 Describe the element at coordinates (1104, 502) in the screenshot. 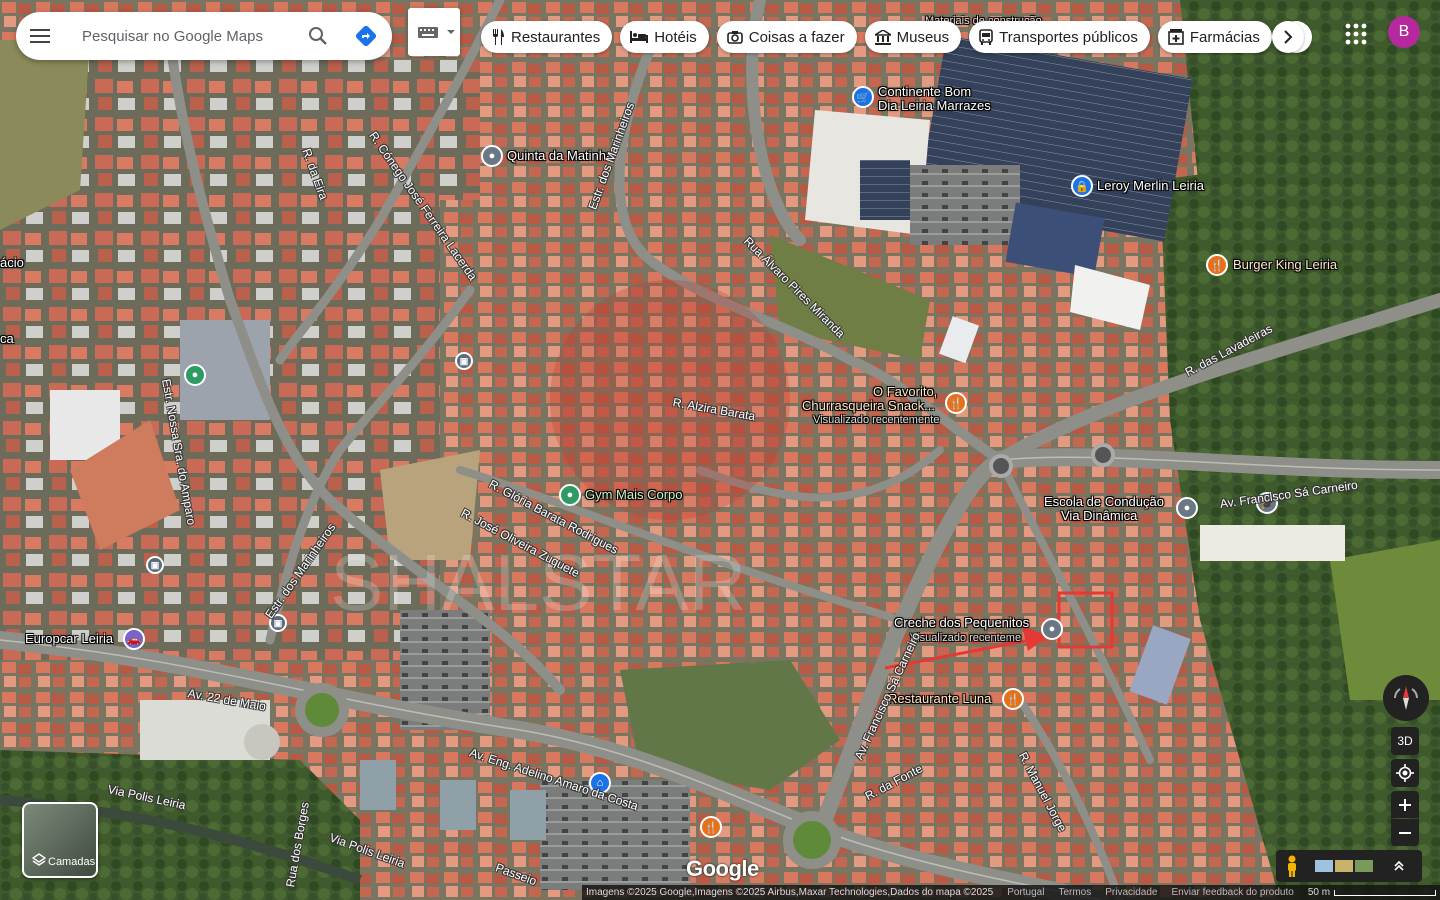

I see `place-label-escola-1: Escola de Condução` at that location.